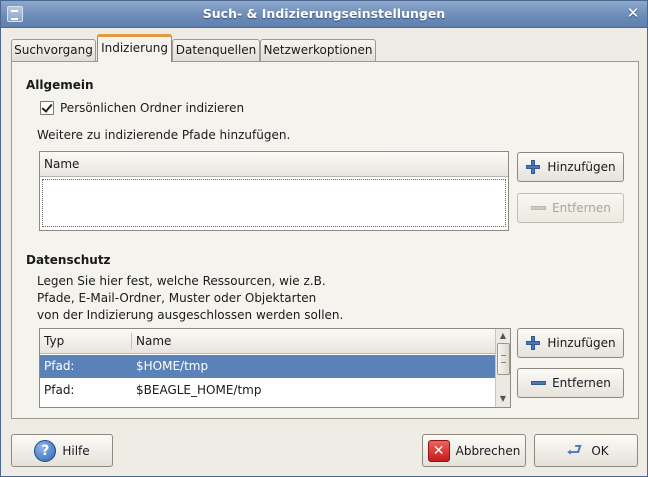  Describe the element at coordinates (267, 366) in the screenshot. I see `list-row: Pfad: $HOME/tmp` at that location.